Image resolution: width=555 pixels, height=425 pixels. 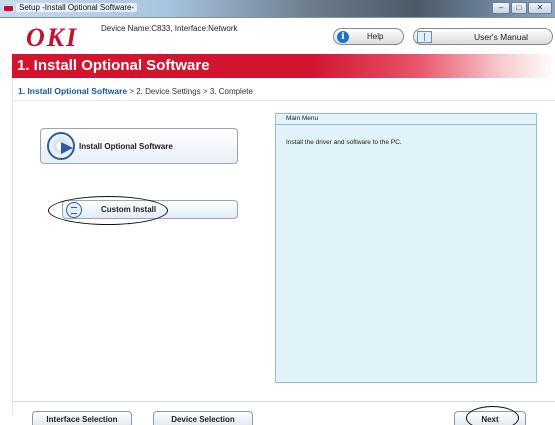 I want to click on info-icon: i, so click(x=343, y=36).